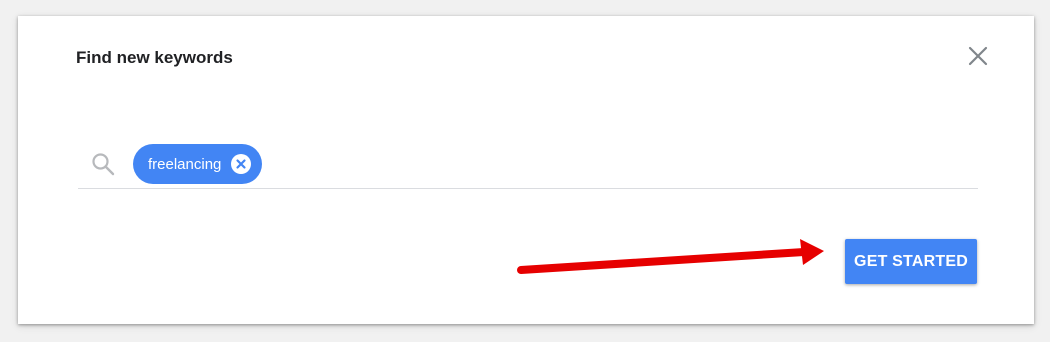 This screenshot has width=1050, height=342. I want to click on close-icon, so click(978, 56).